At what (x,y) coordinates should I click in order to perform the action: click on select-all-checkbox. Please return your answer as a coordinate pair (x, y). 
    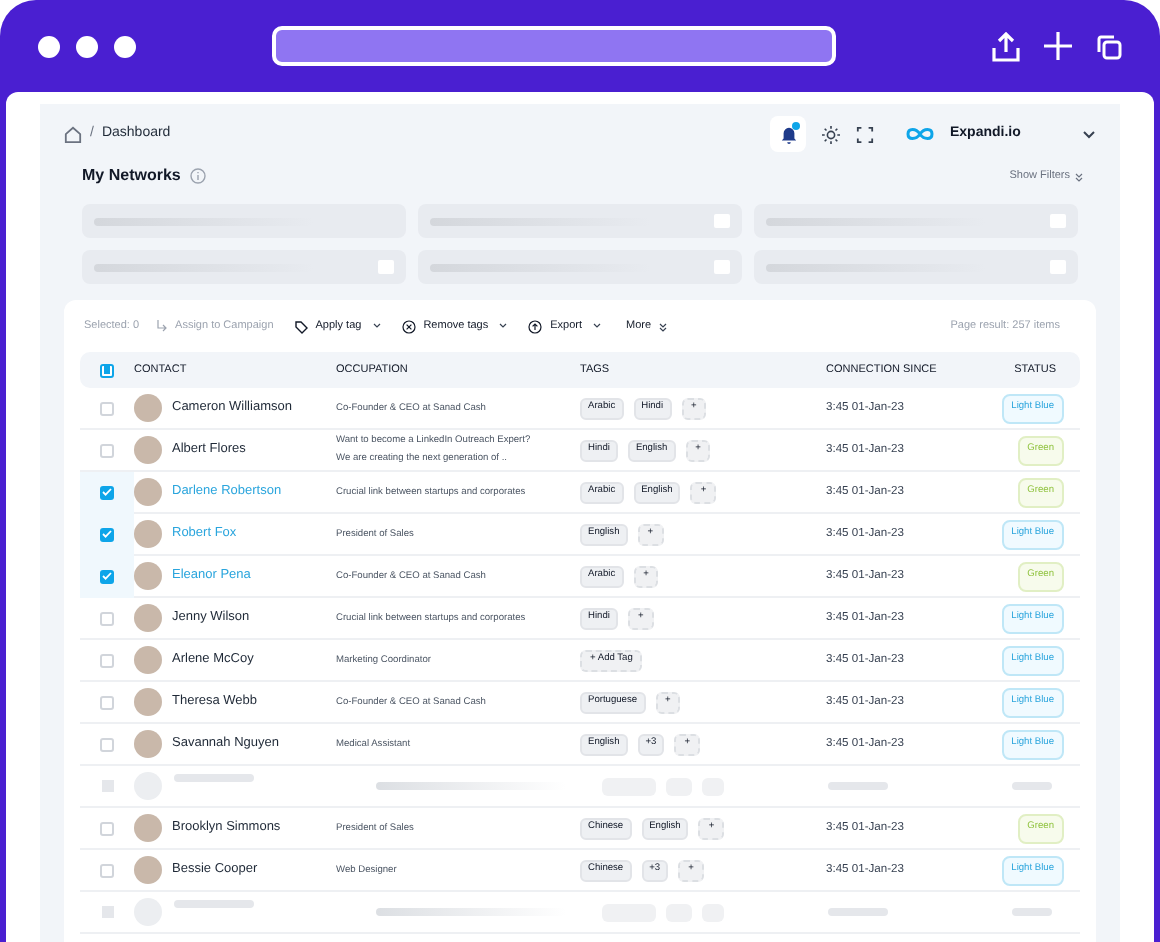
    Looking at the image, I should click on (107, 370).